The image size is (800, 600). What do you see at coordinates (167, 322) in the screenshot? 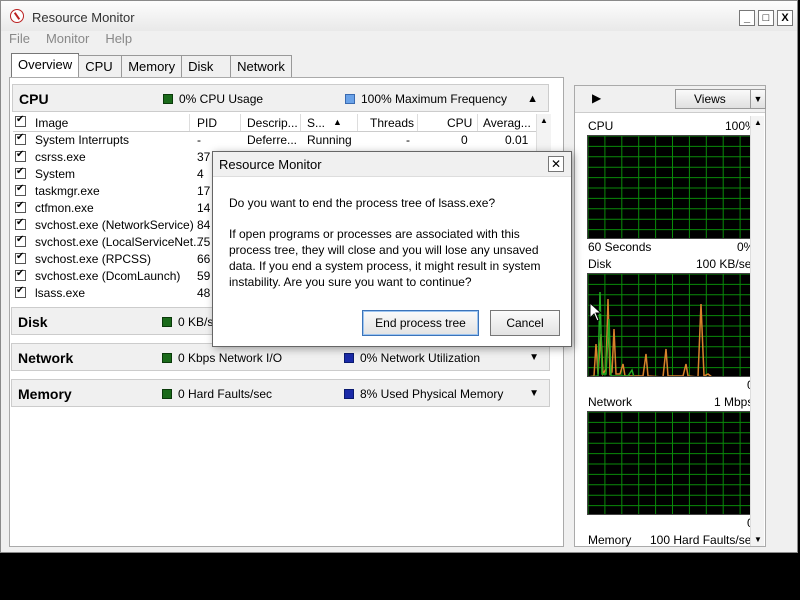
I see `disk-io-swatch` at bounding box center [167, 322].